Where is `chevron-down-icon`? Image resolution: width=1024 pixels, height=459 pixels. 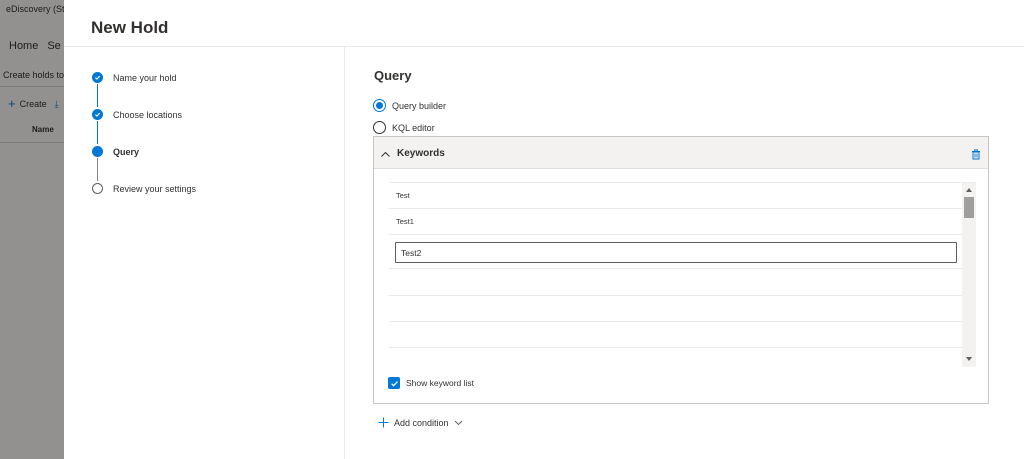 chevron-down-icon is located at coordinates (458, 423).